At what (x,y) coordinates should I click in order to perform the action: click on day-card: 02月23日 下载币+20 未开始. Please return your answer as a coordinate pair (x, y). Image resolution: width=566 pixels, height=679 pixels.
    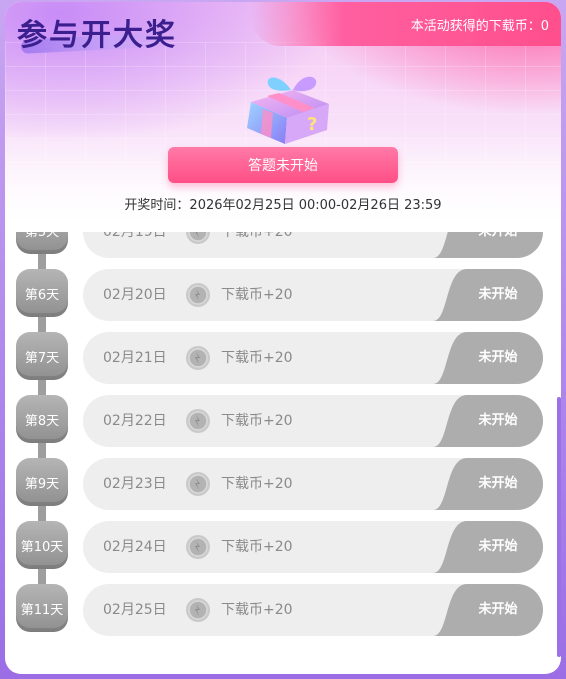
    Looking at the image, I should click on (313, 484).